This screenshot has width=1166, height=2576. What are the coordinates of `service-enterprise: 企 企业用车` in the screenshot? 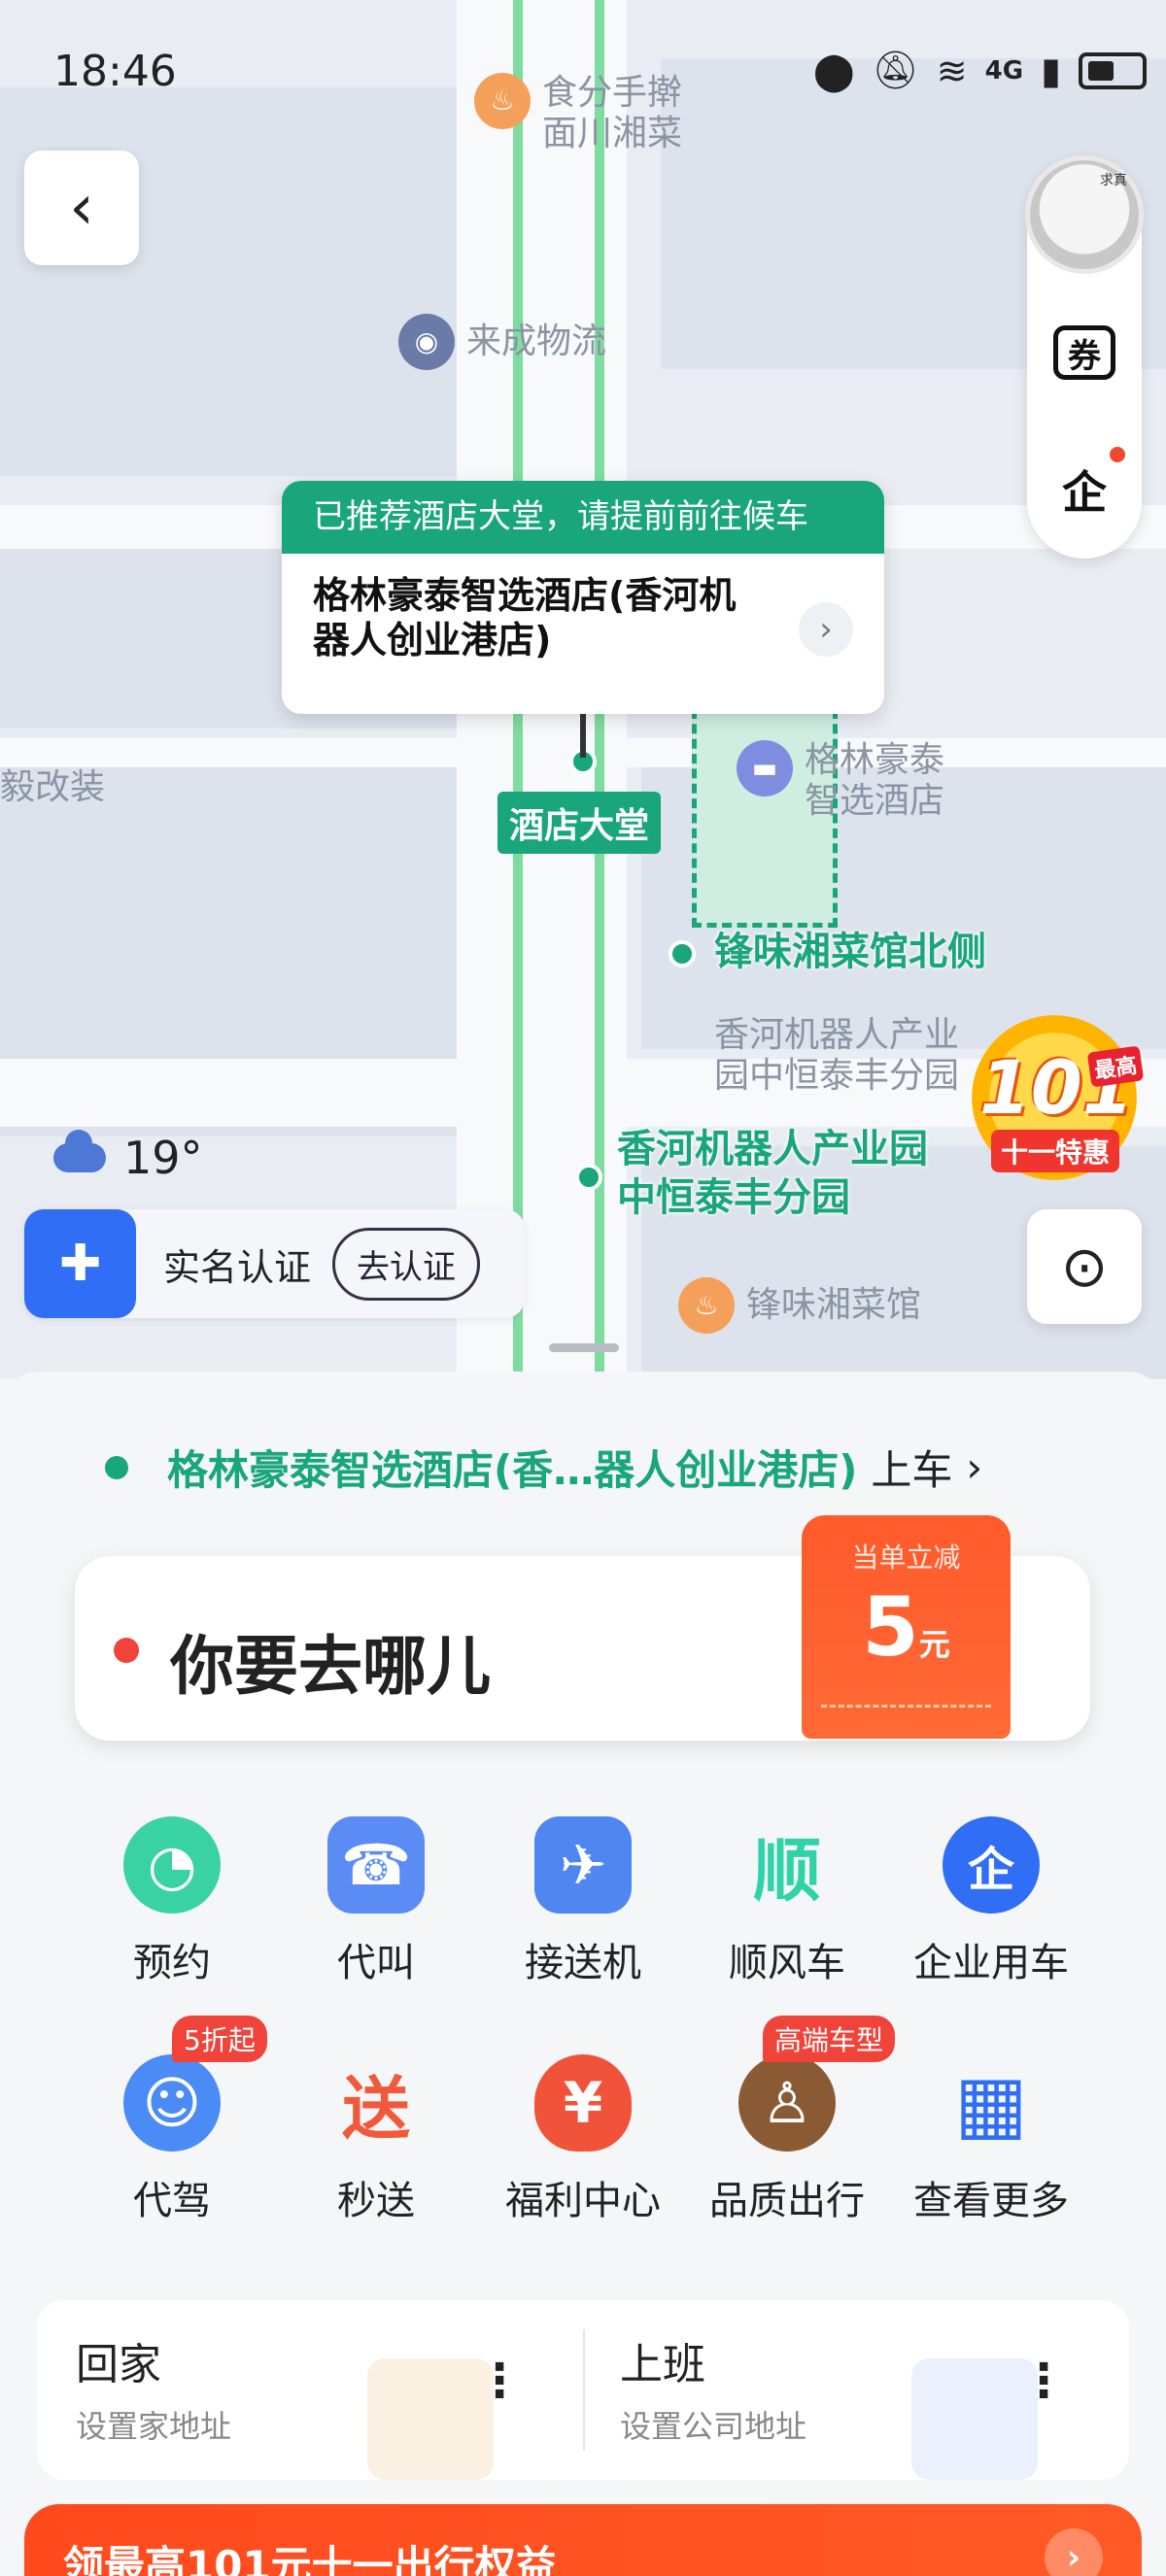 It's located at (991, 1901).